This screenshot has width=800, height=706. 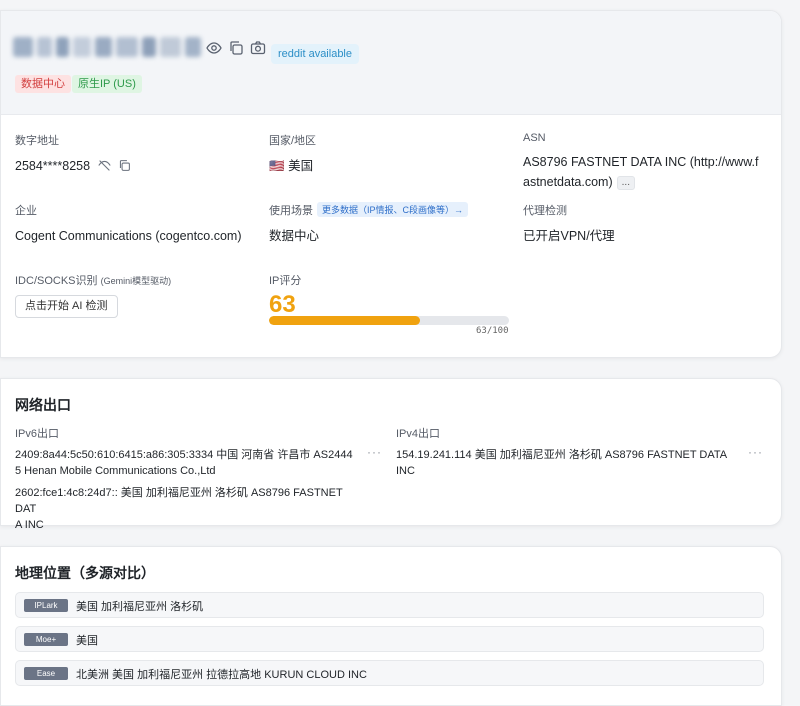 I want to click on geo-source-badge: Ease, so click(x=46, y=673).